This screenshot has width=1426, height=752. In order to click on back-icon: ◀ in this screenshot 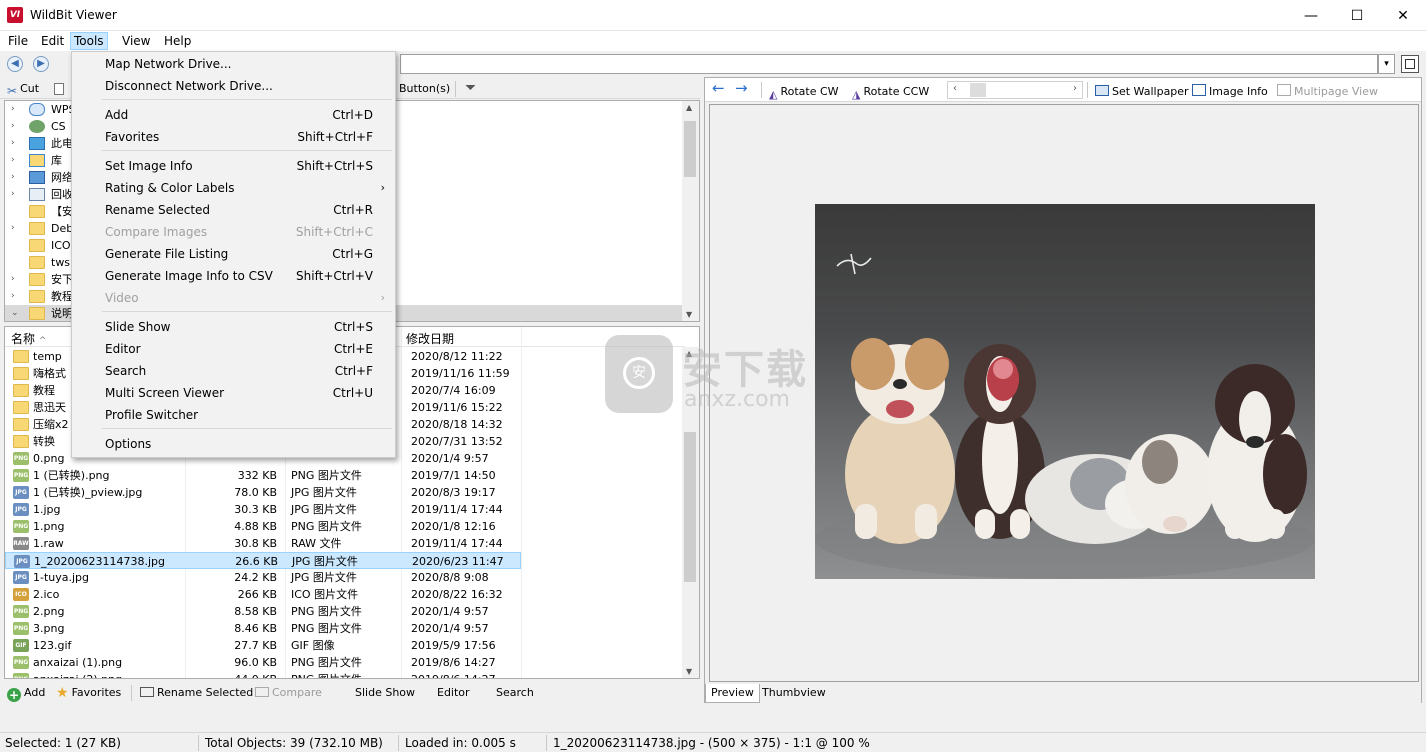, I will do `click(15, 64)`.